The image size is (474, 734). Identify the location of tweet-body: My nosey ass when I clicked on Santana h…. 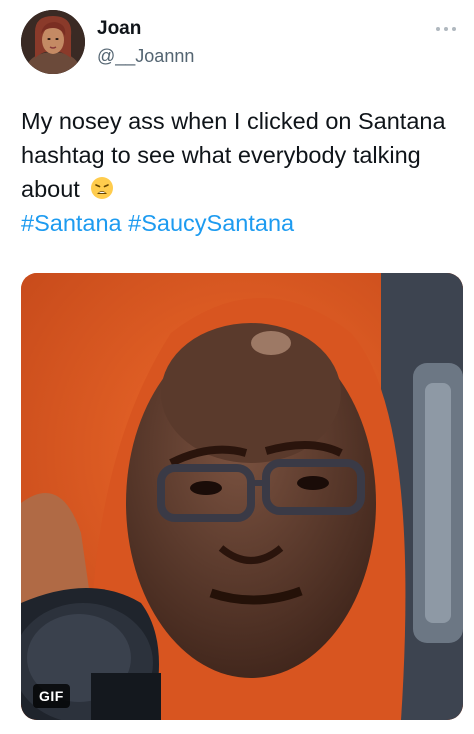
(233, 155).